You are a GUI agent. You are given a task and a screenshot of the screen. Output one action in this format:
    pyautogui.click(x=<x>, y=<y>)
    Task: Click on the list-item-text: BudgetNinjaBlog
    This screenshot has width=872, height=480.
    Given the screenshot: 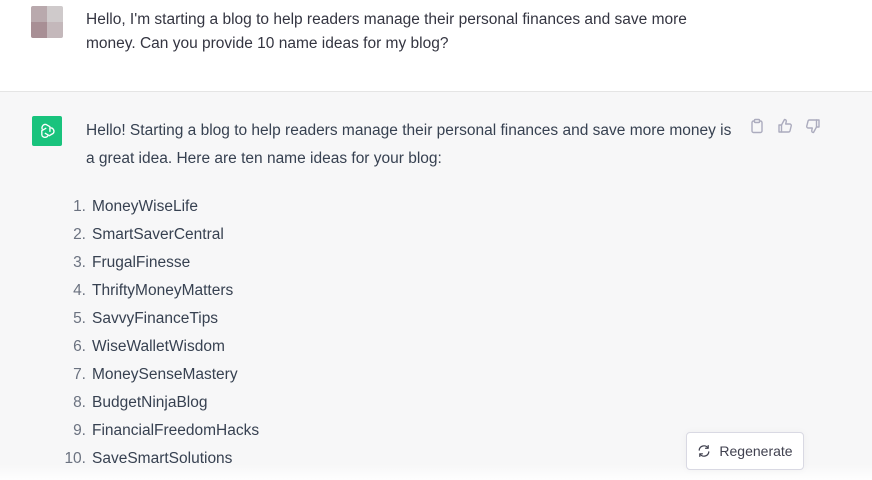 What is the action you would take?
    pyautogui.click(x=150, y=402)
    